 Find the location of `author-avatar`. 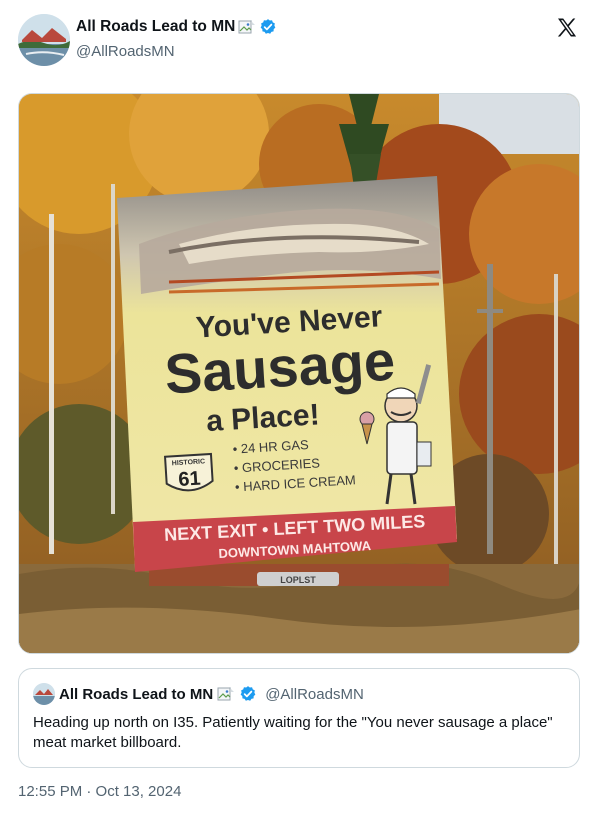

author-avatar is located at coordinates (44, 40).